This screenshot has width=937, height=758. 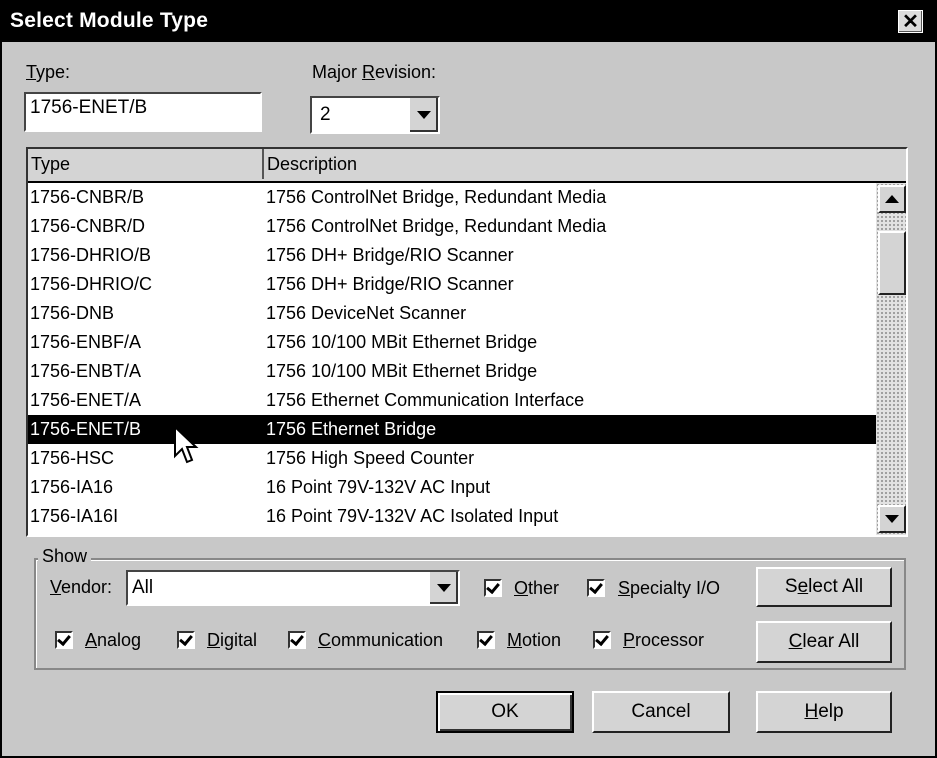 What do you see at coordinates (824, 642) in the screenshot?
I see `clear-all-button: Clear All` at bounding box center [824, 642].